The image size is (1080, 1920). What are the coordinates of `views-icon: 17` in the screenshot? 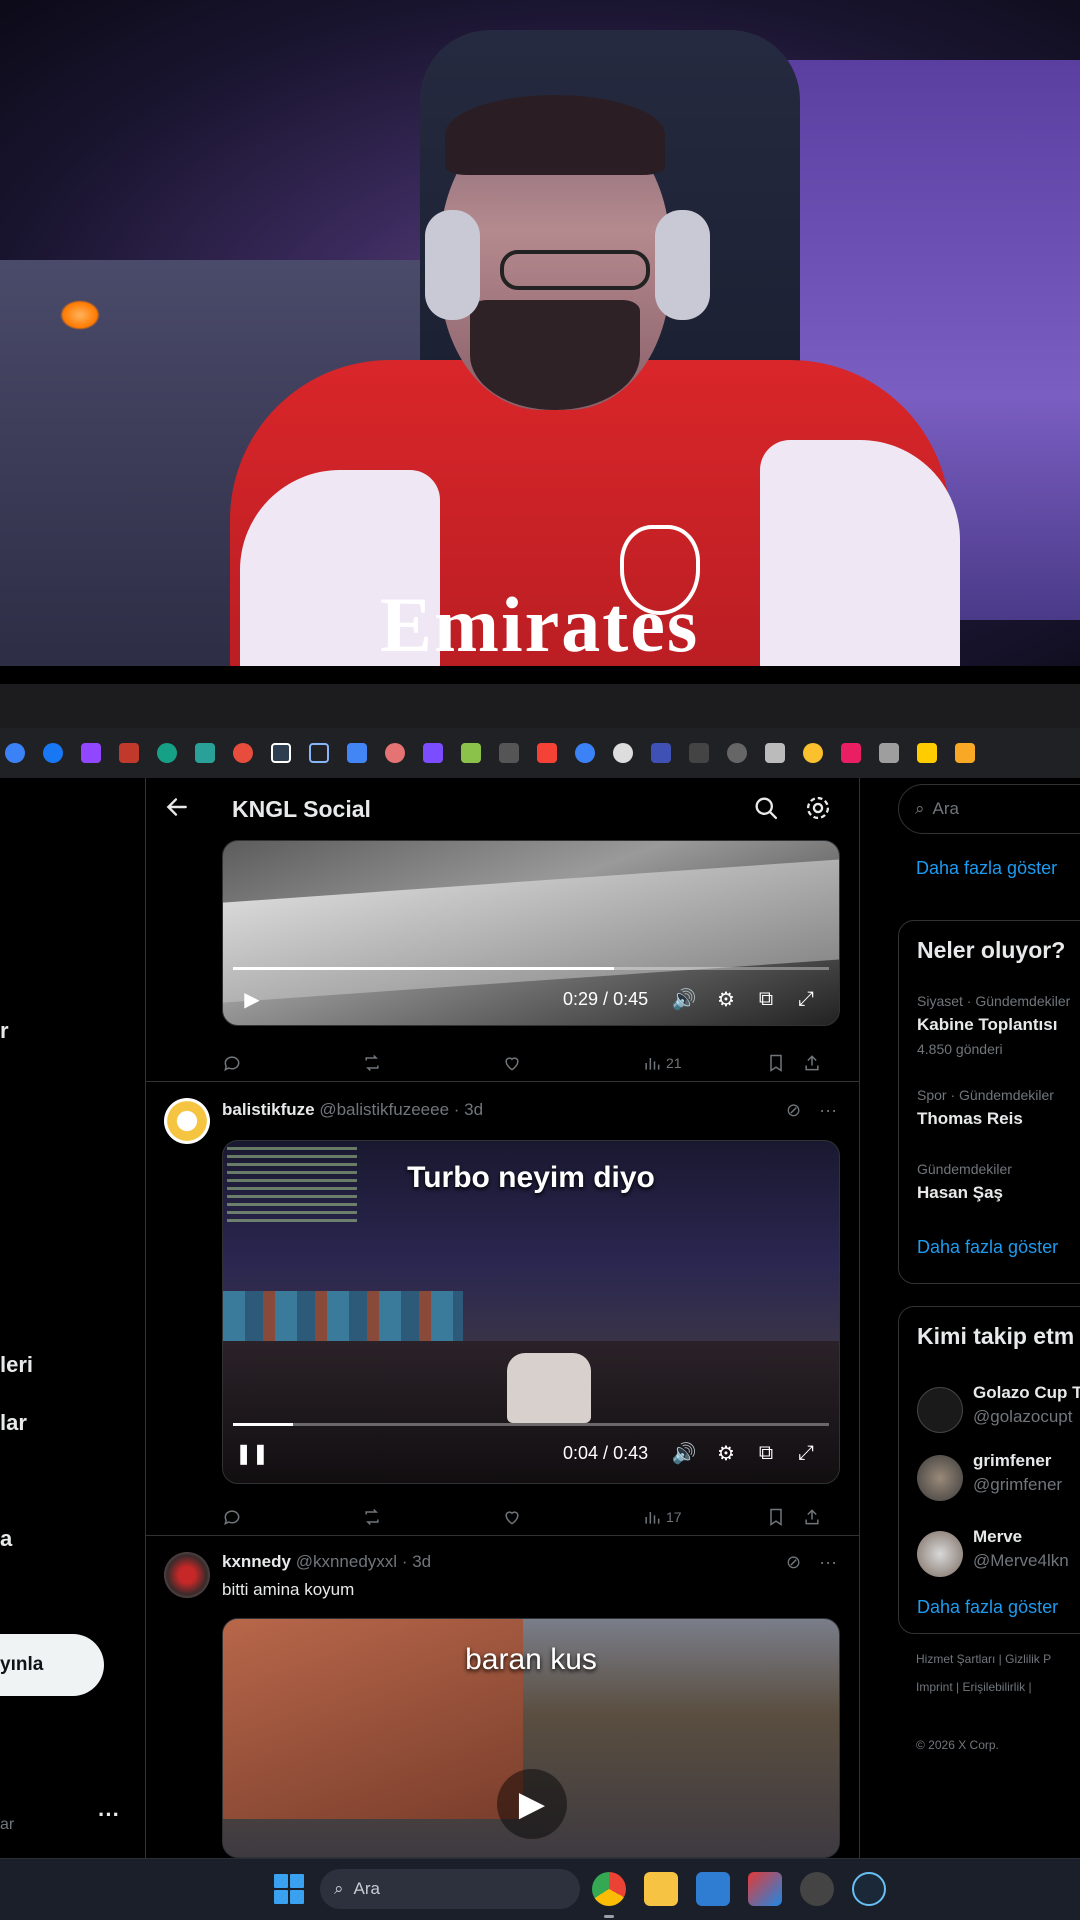 It's located at (662, 1517).